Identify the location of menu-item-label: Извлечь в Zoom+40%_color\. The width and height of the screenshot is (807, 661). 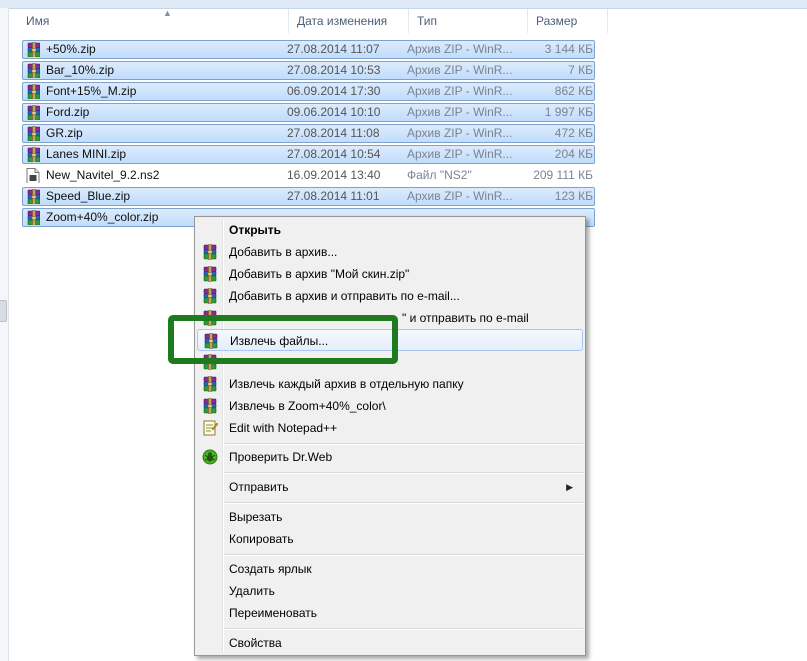
(307, 406).